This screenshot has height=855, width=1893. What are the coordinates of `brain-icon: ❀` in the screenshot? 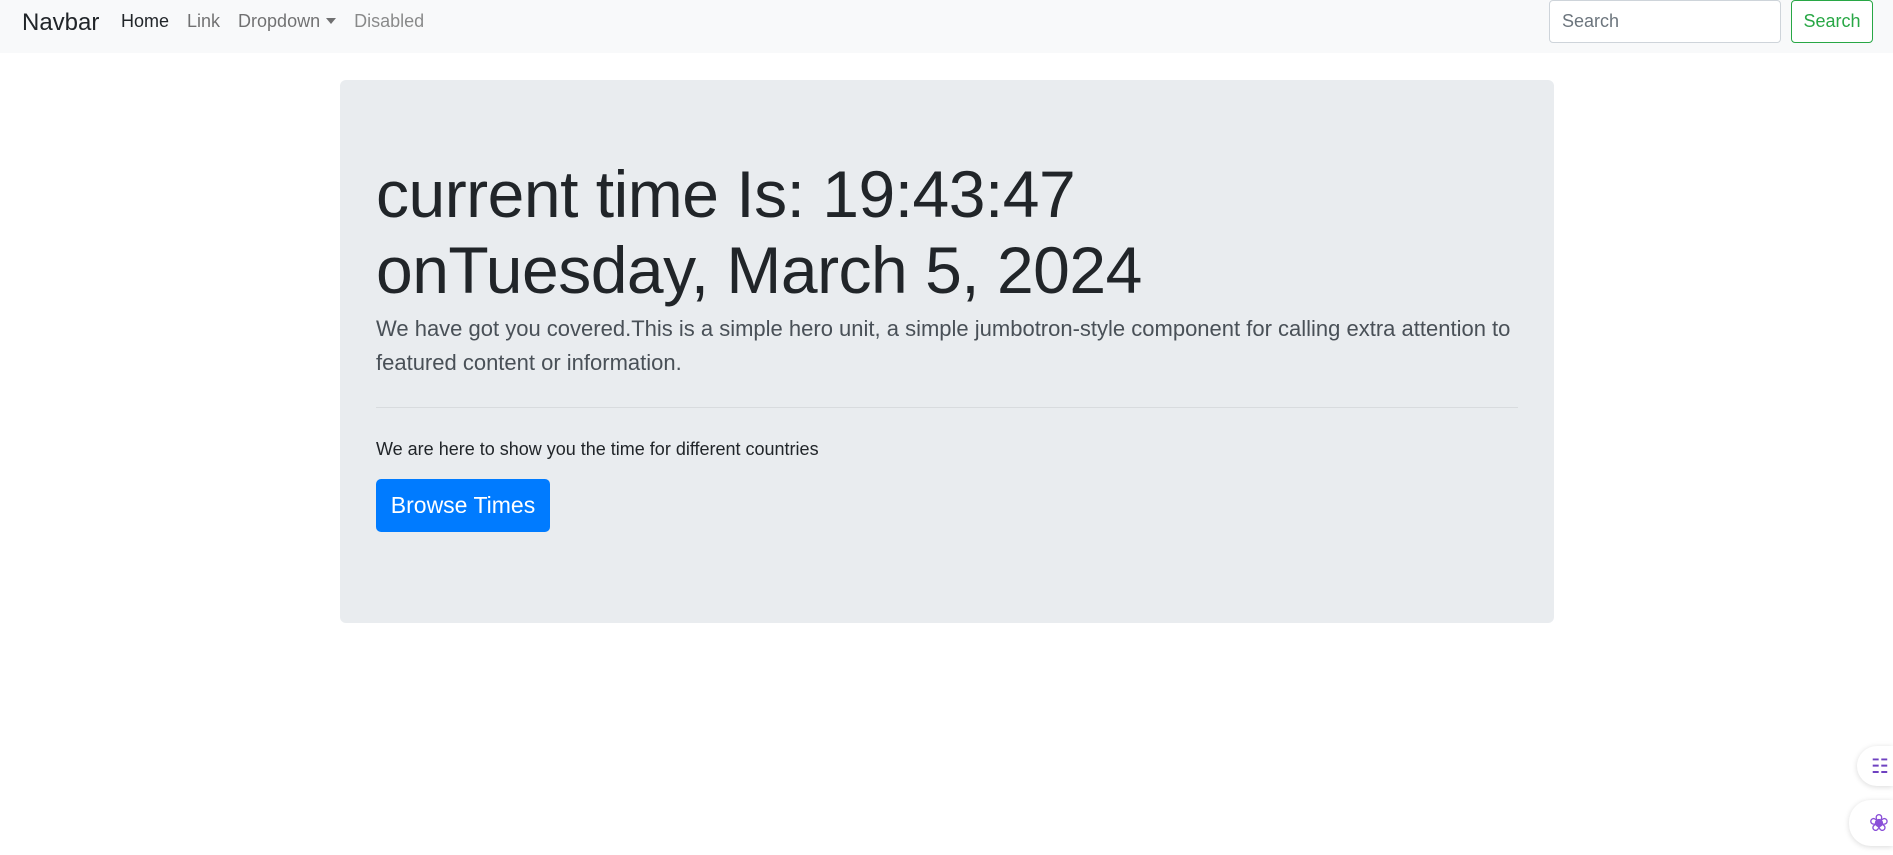 It's located at (1878, 823).